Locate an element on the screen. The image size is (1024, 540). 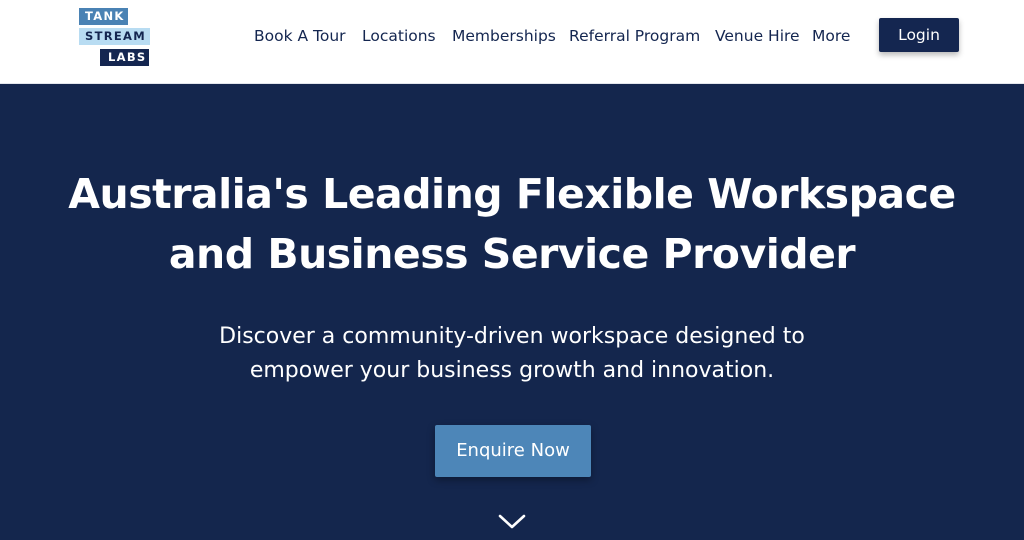
nav-venue-hire: Venue Hire is located at coordinates (757, 36).